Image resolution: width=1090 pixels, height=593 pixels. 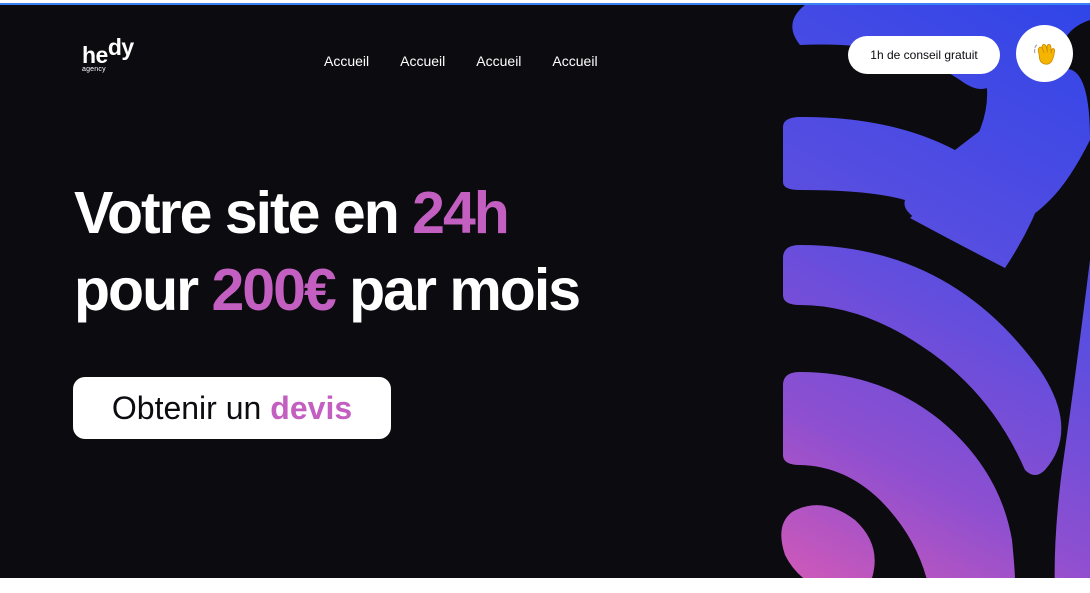 I want to click on get-quote-button: Obtenir un devis, so click(x=232, y=408).